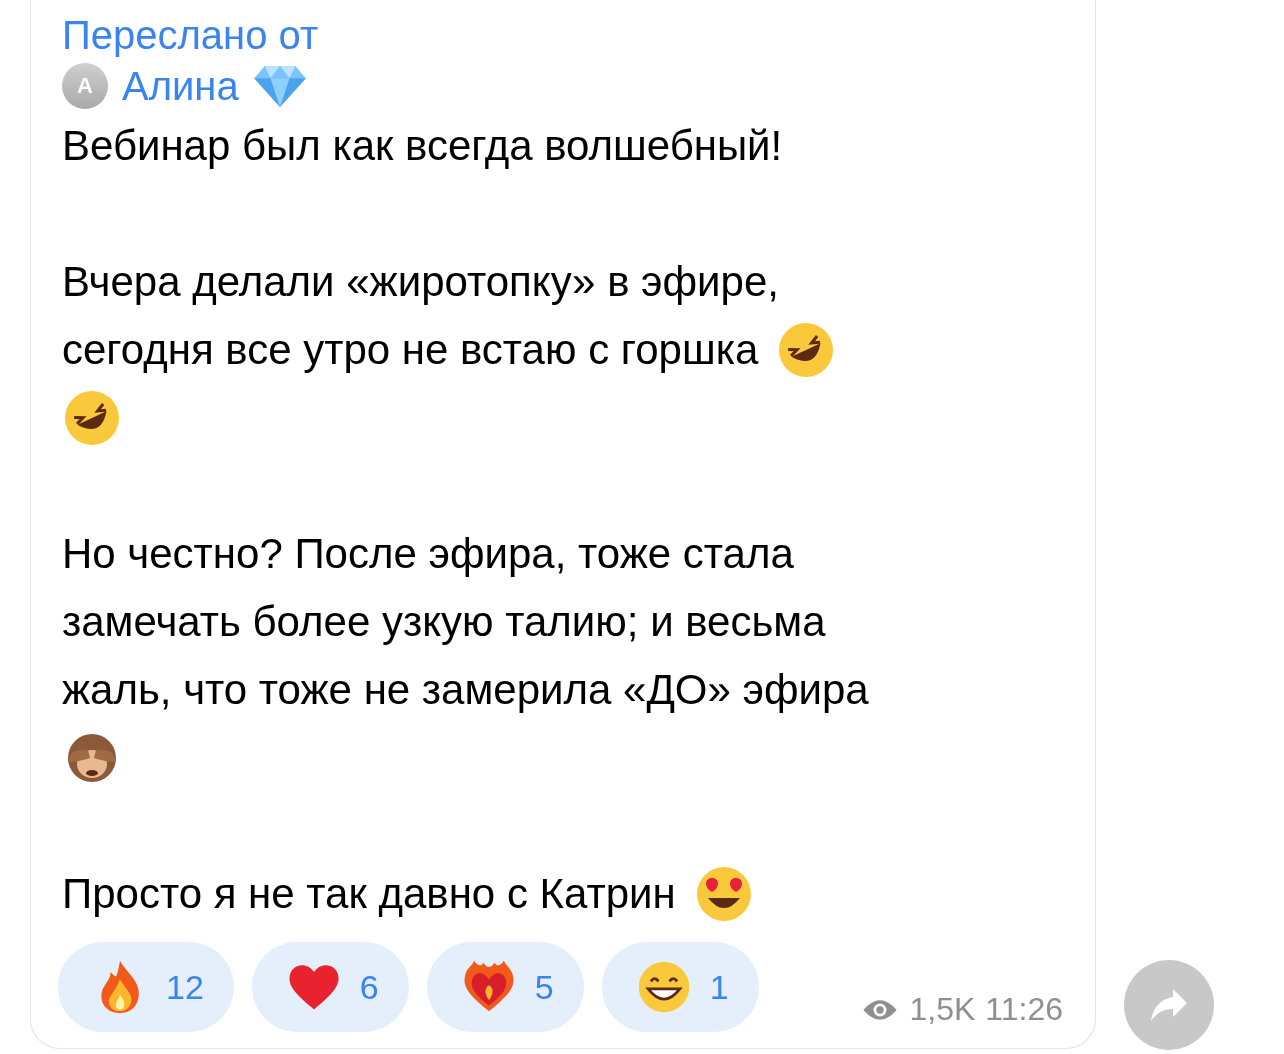 This screenshot has height=1054, width=1284. Describe the element at coordinates (680, 987) in the screenshot. I see `reaction-button: 1` at that location.